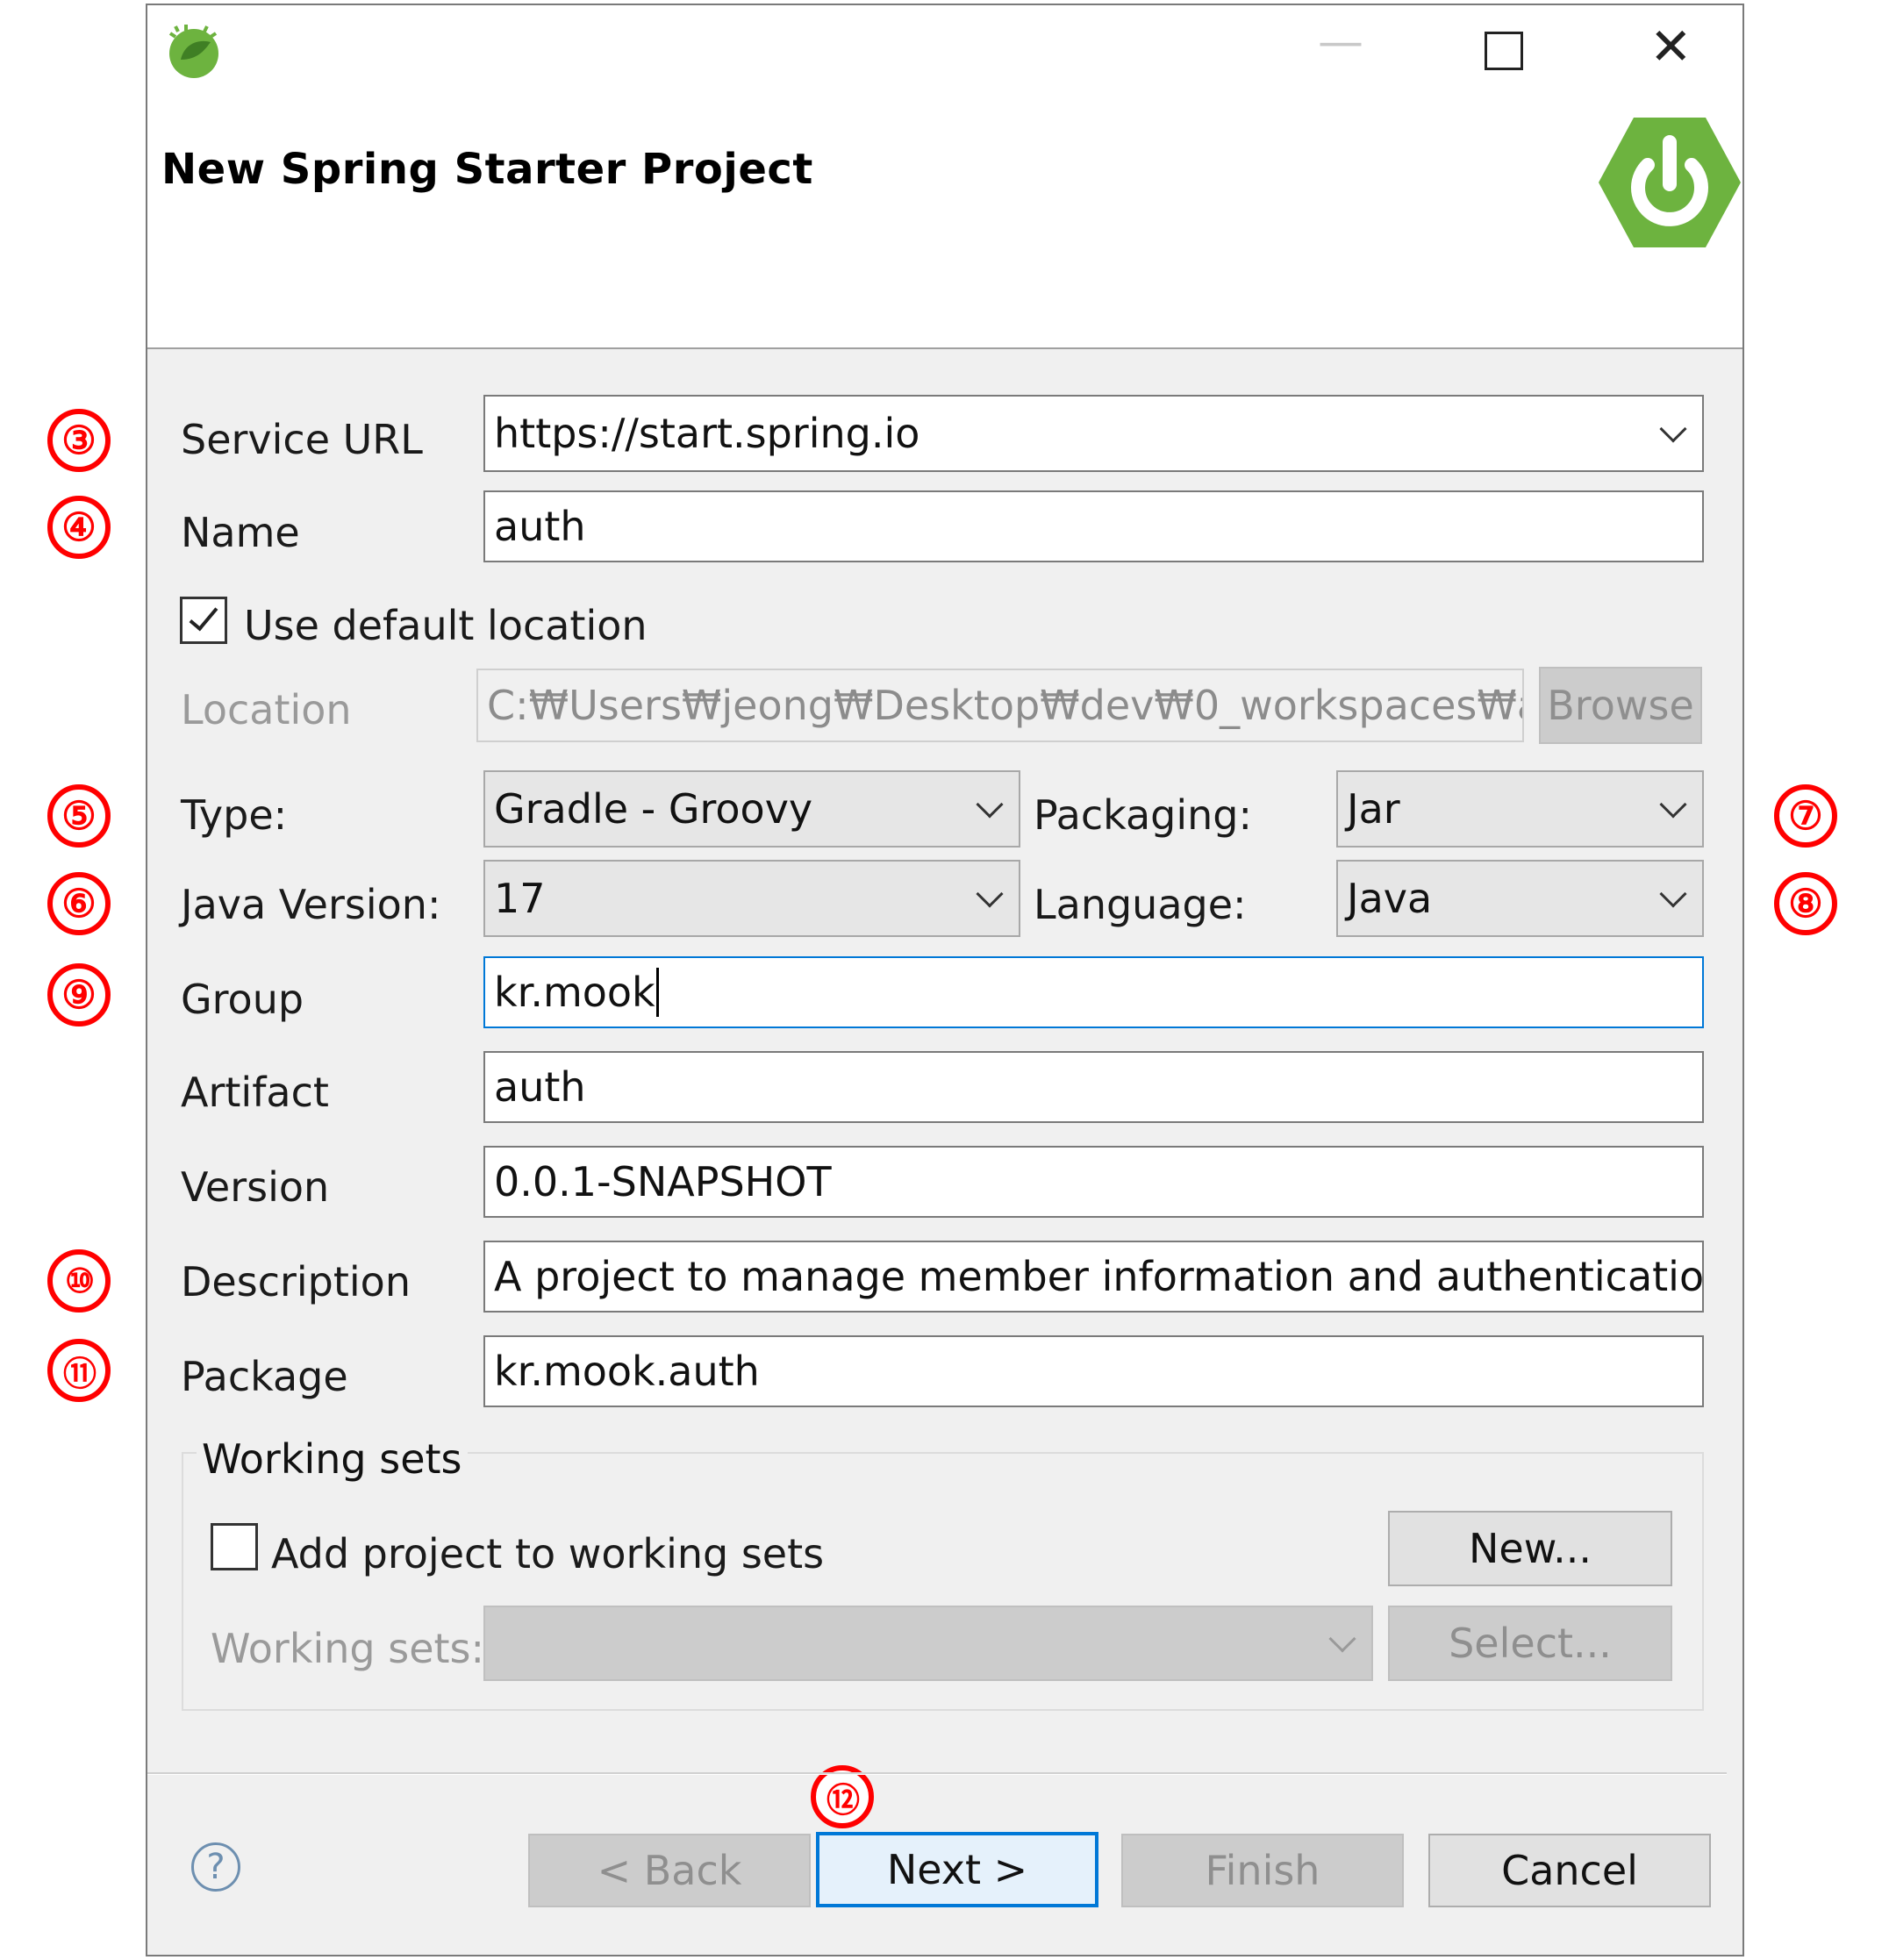 Image resolution: width=1889 pixels, height=1960 pixels. I want to click on maximize-button, so click(1504, 51).